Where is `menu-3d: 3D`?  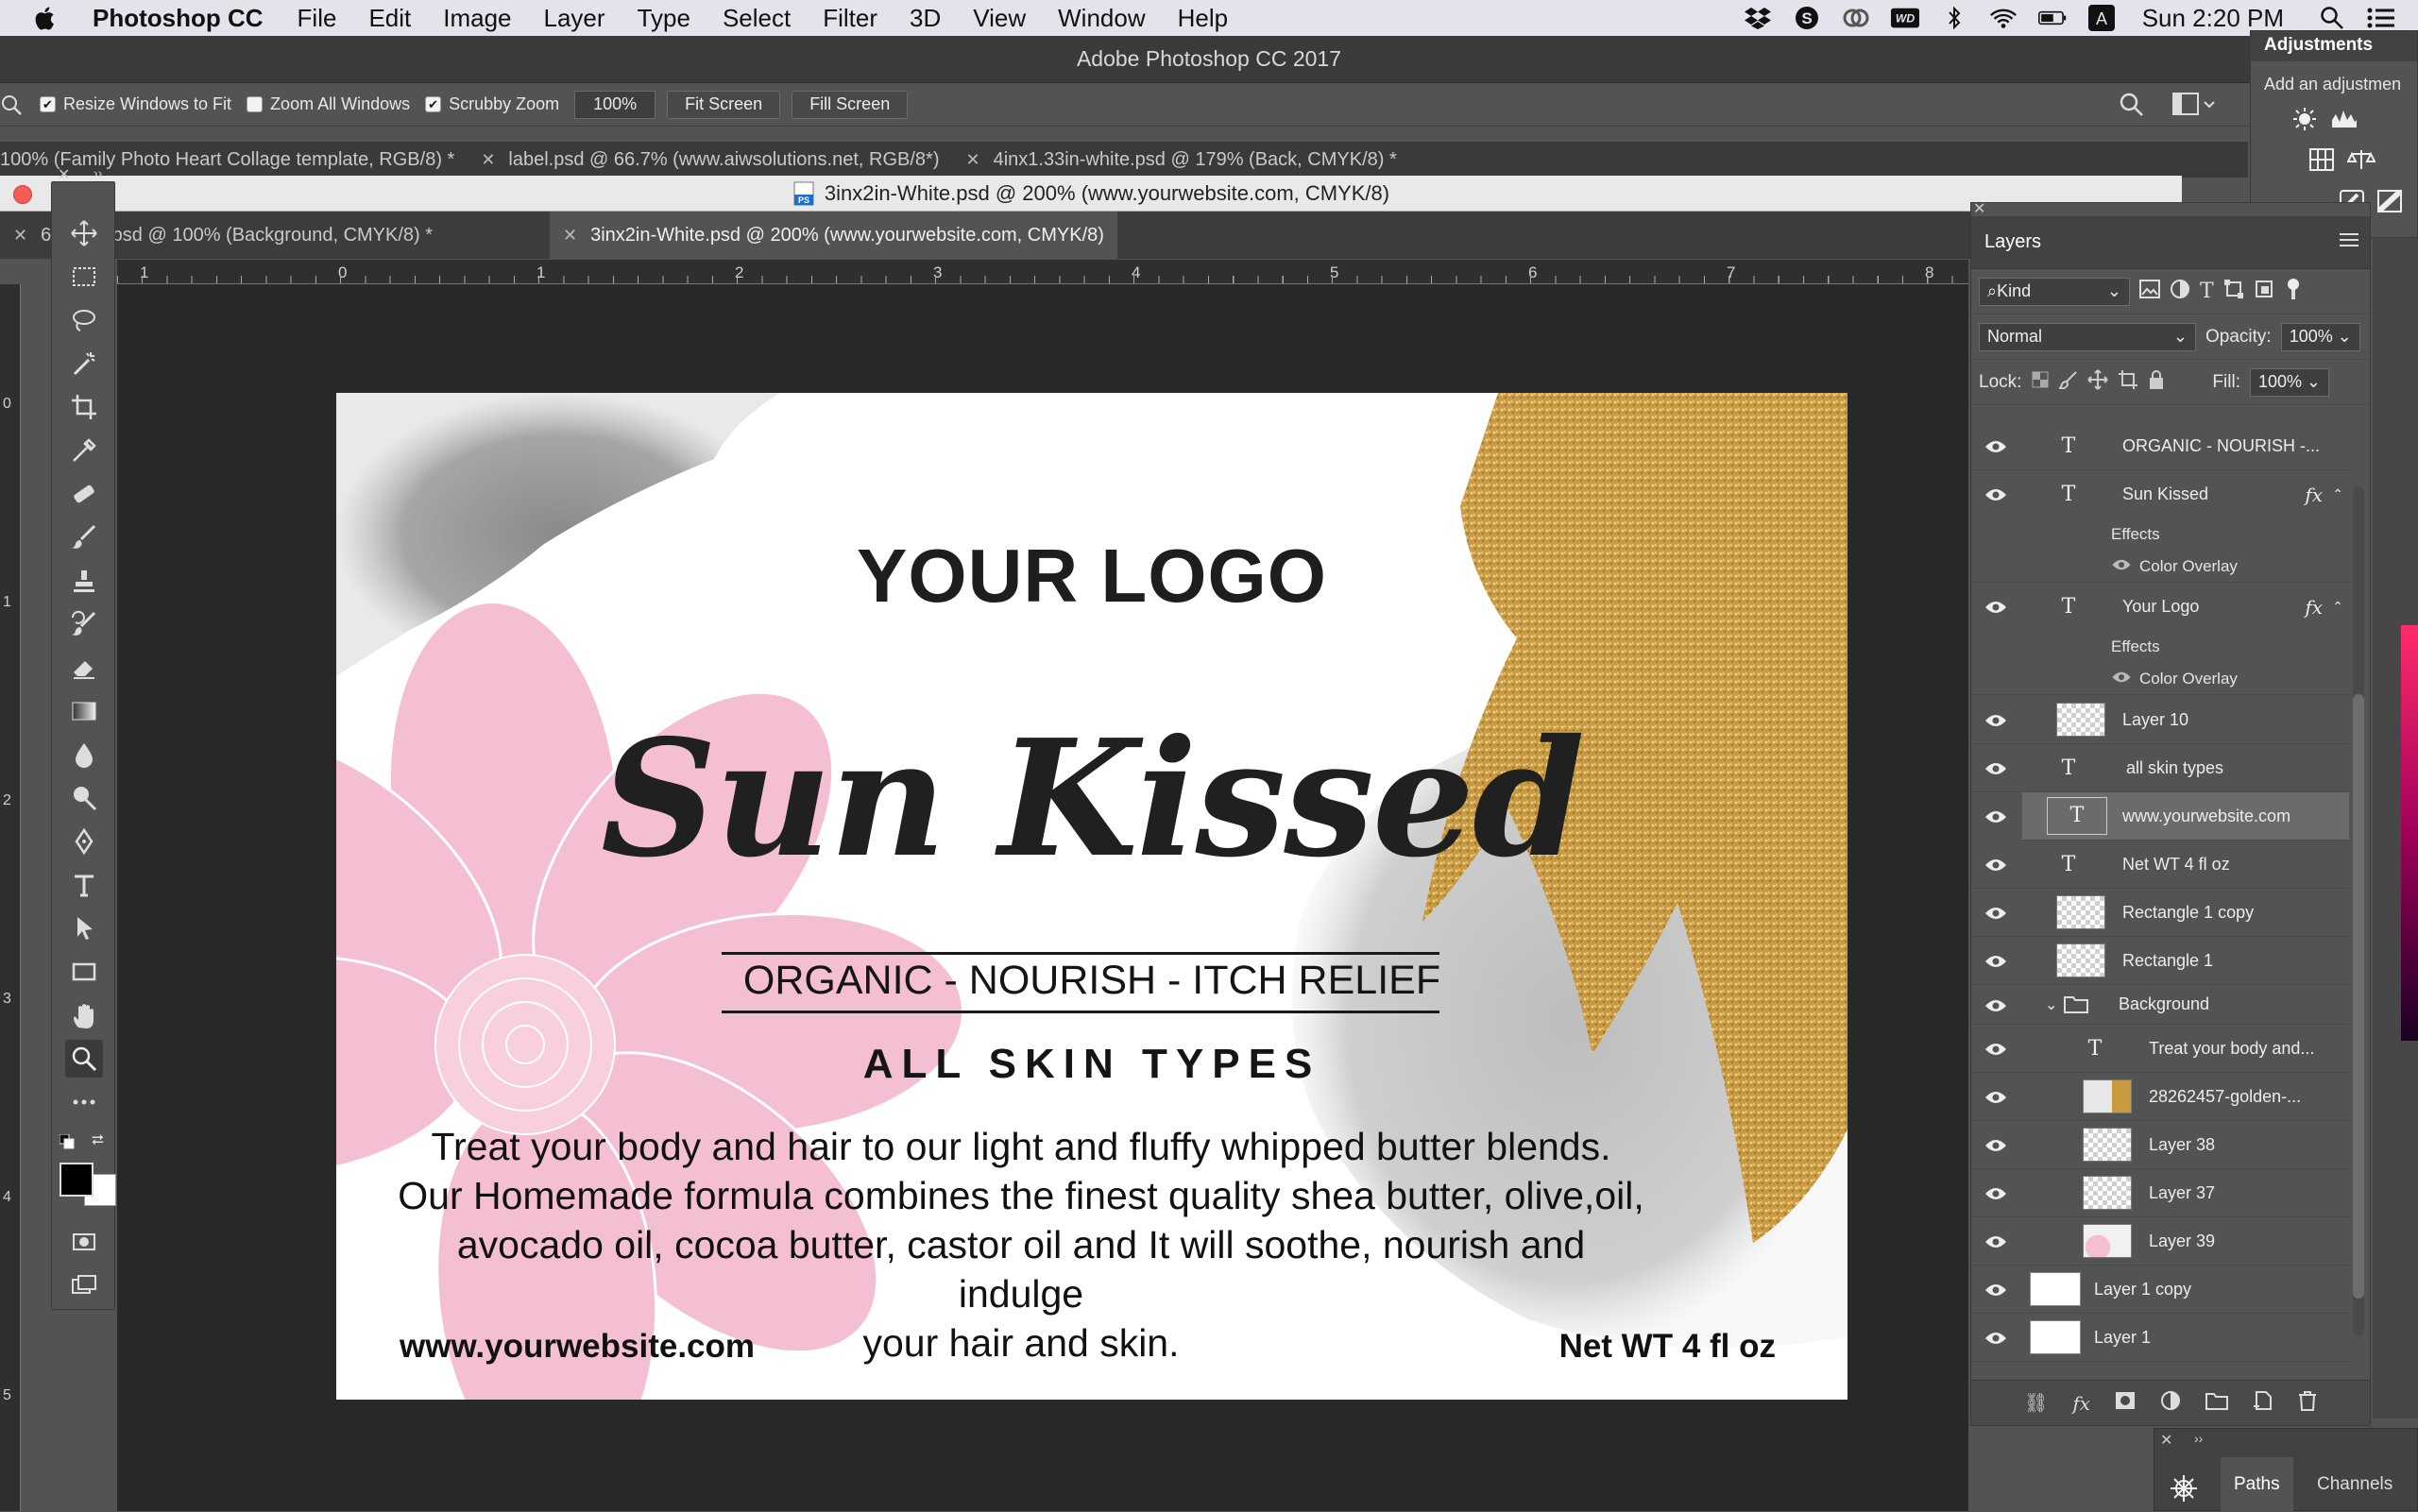
menu-3d: 3D is located at coordinates (925, 18).